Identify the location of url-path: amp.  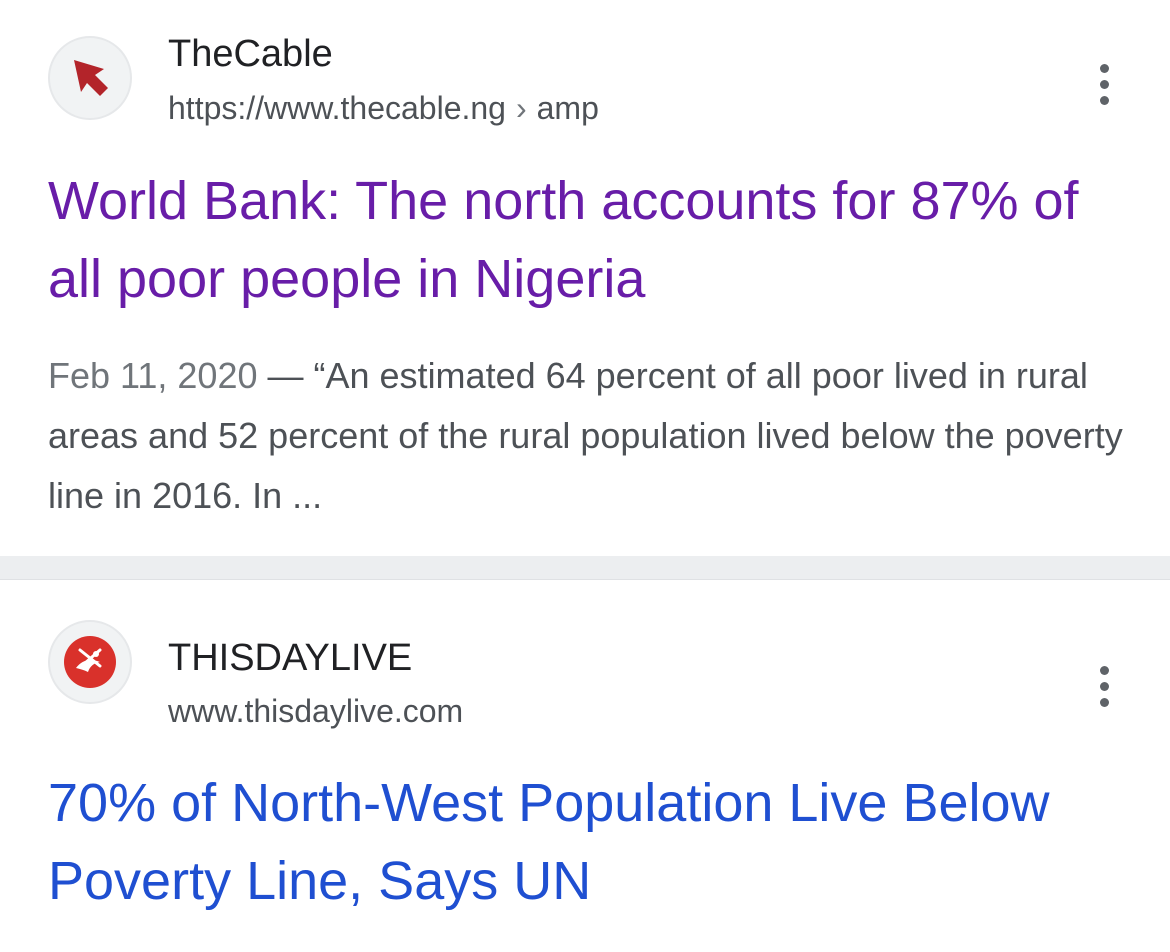
(567, 108).